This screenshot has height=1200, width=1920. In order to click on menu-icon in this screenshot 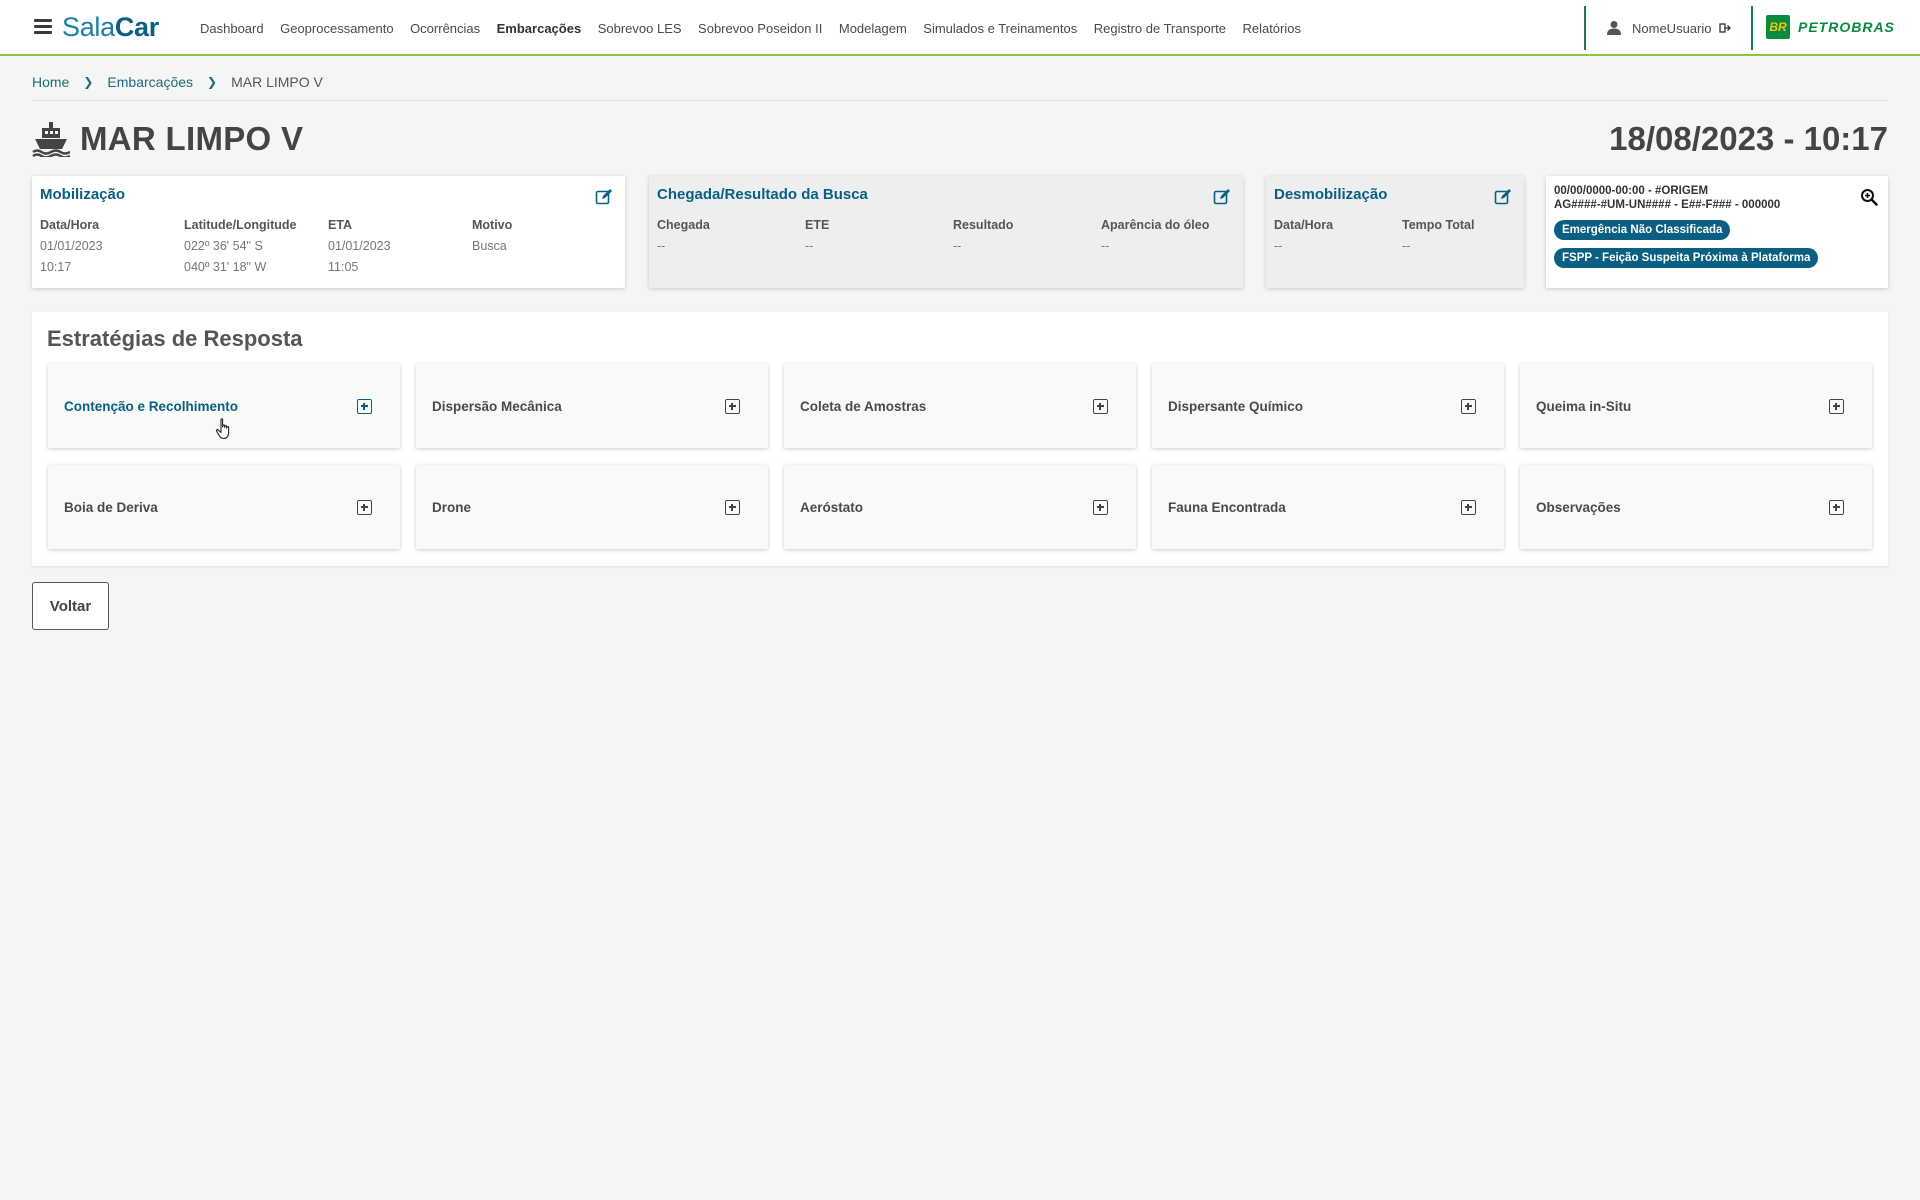, I will do `click(43, 27)`.